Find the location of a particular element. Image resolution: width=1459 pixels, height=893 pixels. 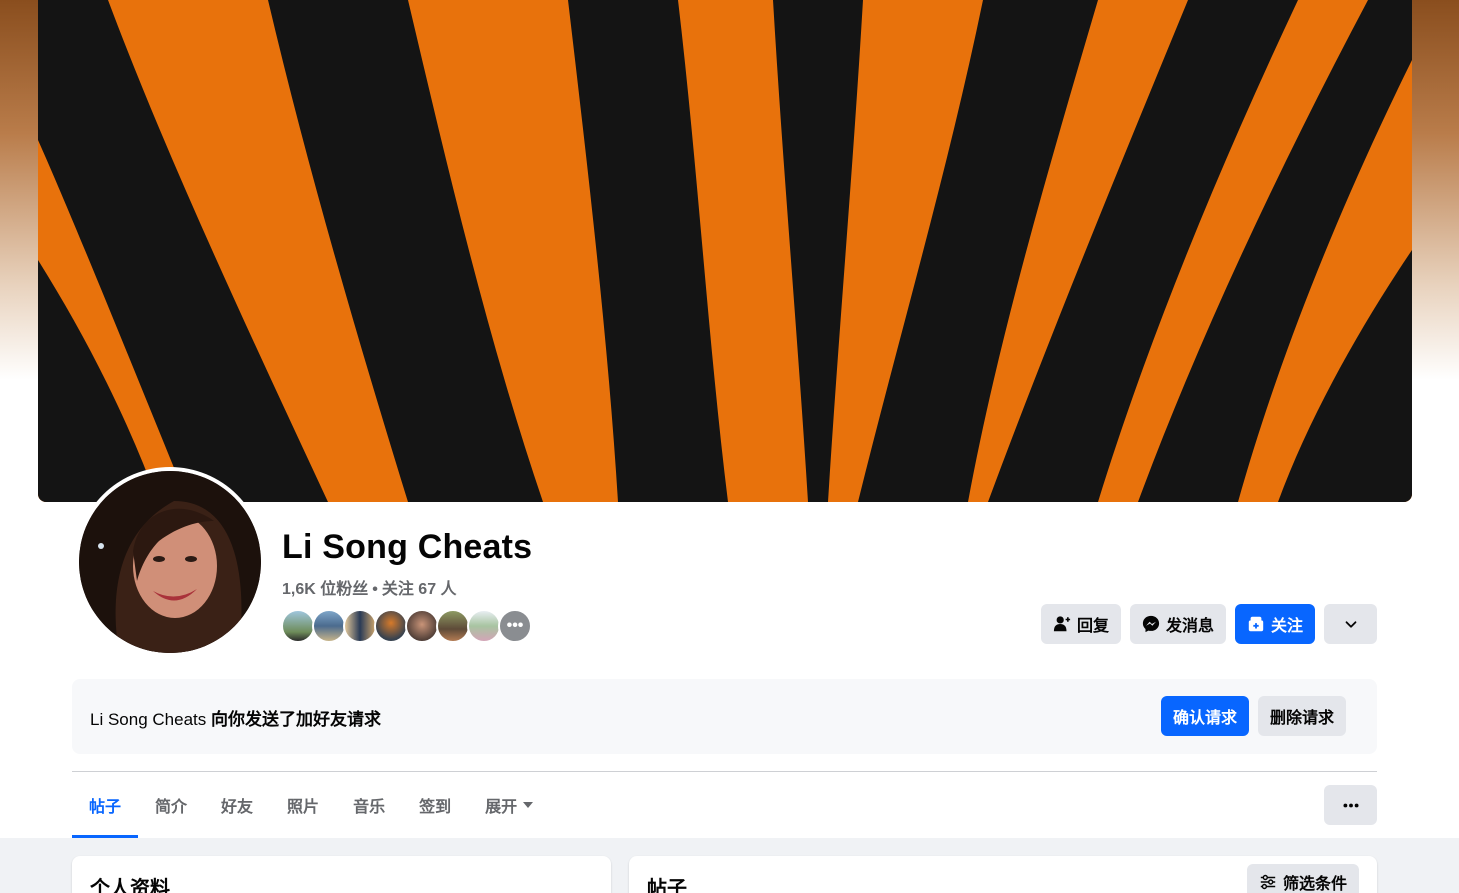

profile-name: Li Song Cheats is located at coordinates (407, 547).